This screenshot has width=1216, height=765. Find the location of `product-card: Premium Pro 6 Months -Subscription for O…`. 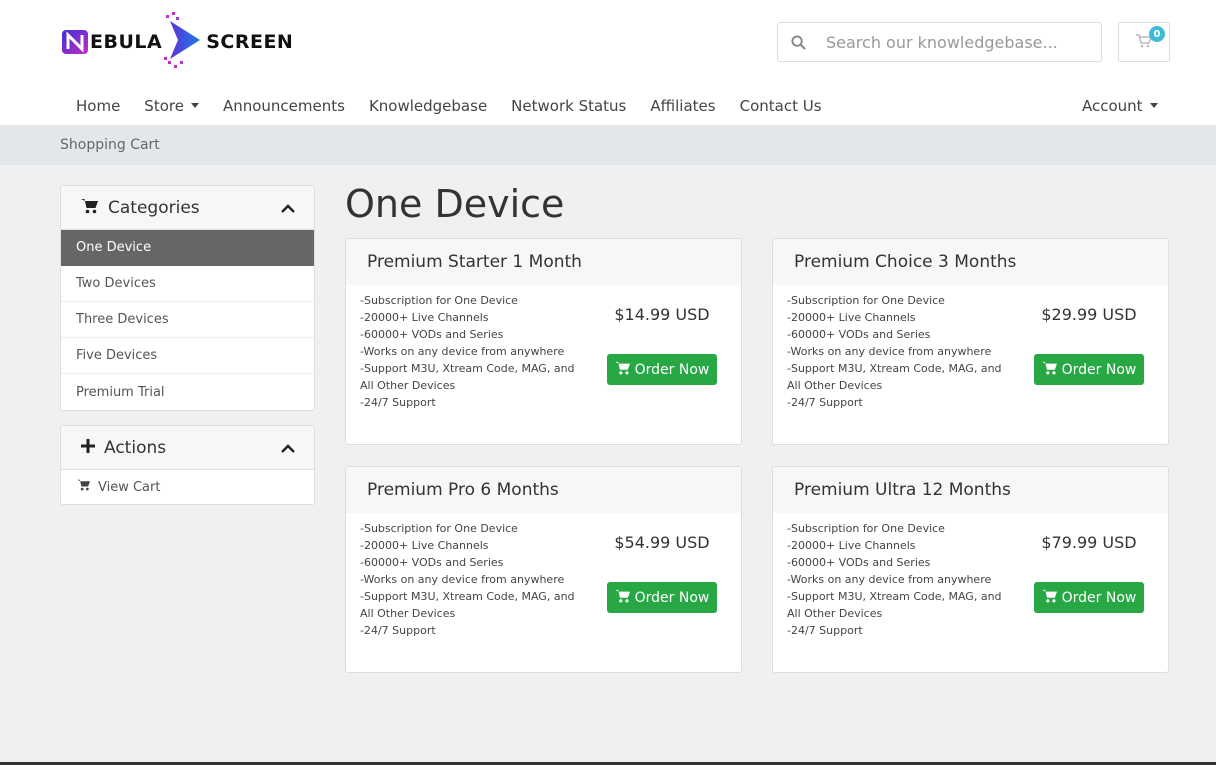

product-card: Premium Pro 6 Months -Subscription for O… is located at coordinates (543, 569).